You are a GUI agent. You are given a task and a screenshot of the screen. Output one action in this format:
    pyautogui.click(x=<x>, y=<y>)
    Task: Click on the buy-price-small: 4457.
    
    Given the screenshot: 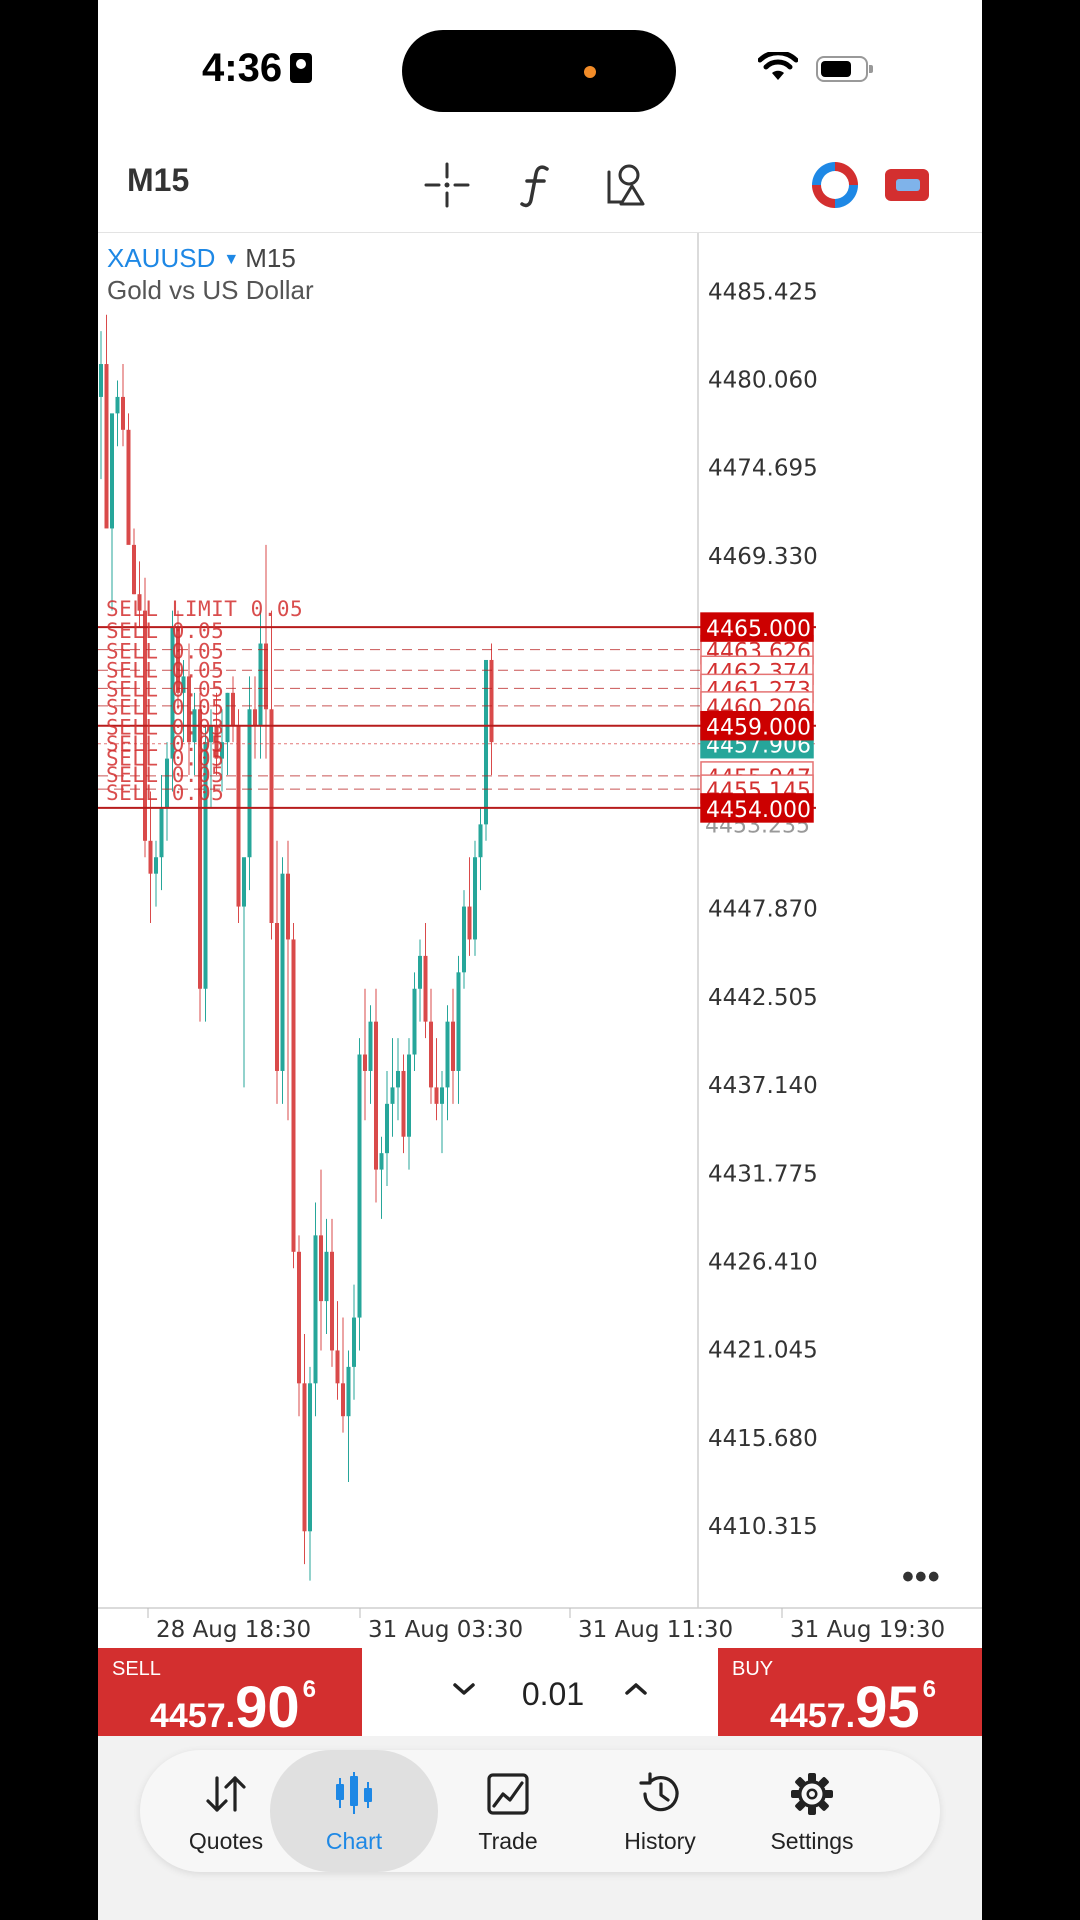 What is the action you would take?
    pyautogui.click(x=813, y=1716)
    